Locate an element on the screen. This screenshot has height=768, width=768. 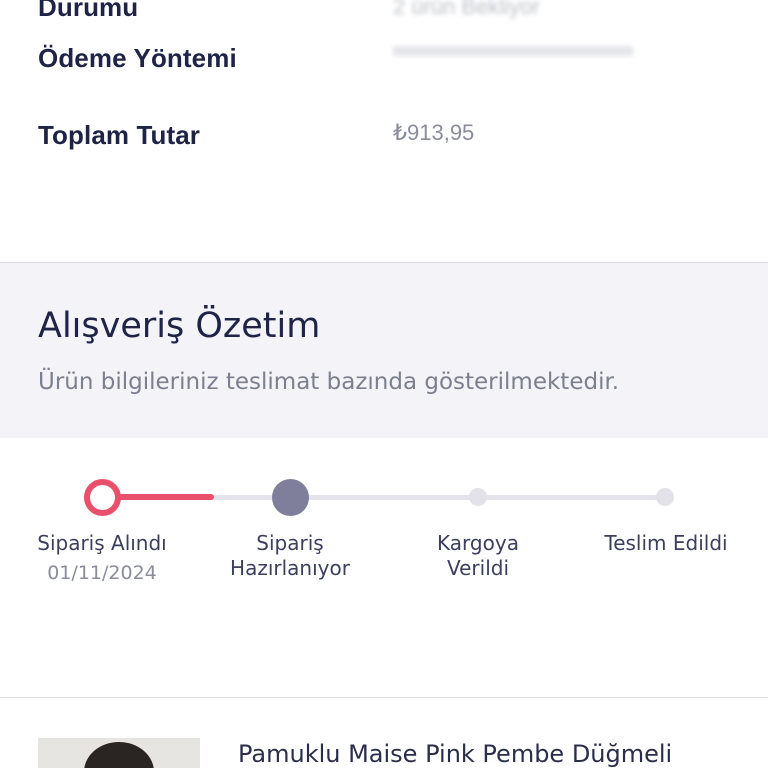
step-2-dot is located at coordinates (290, 497).